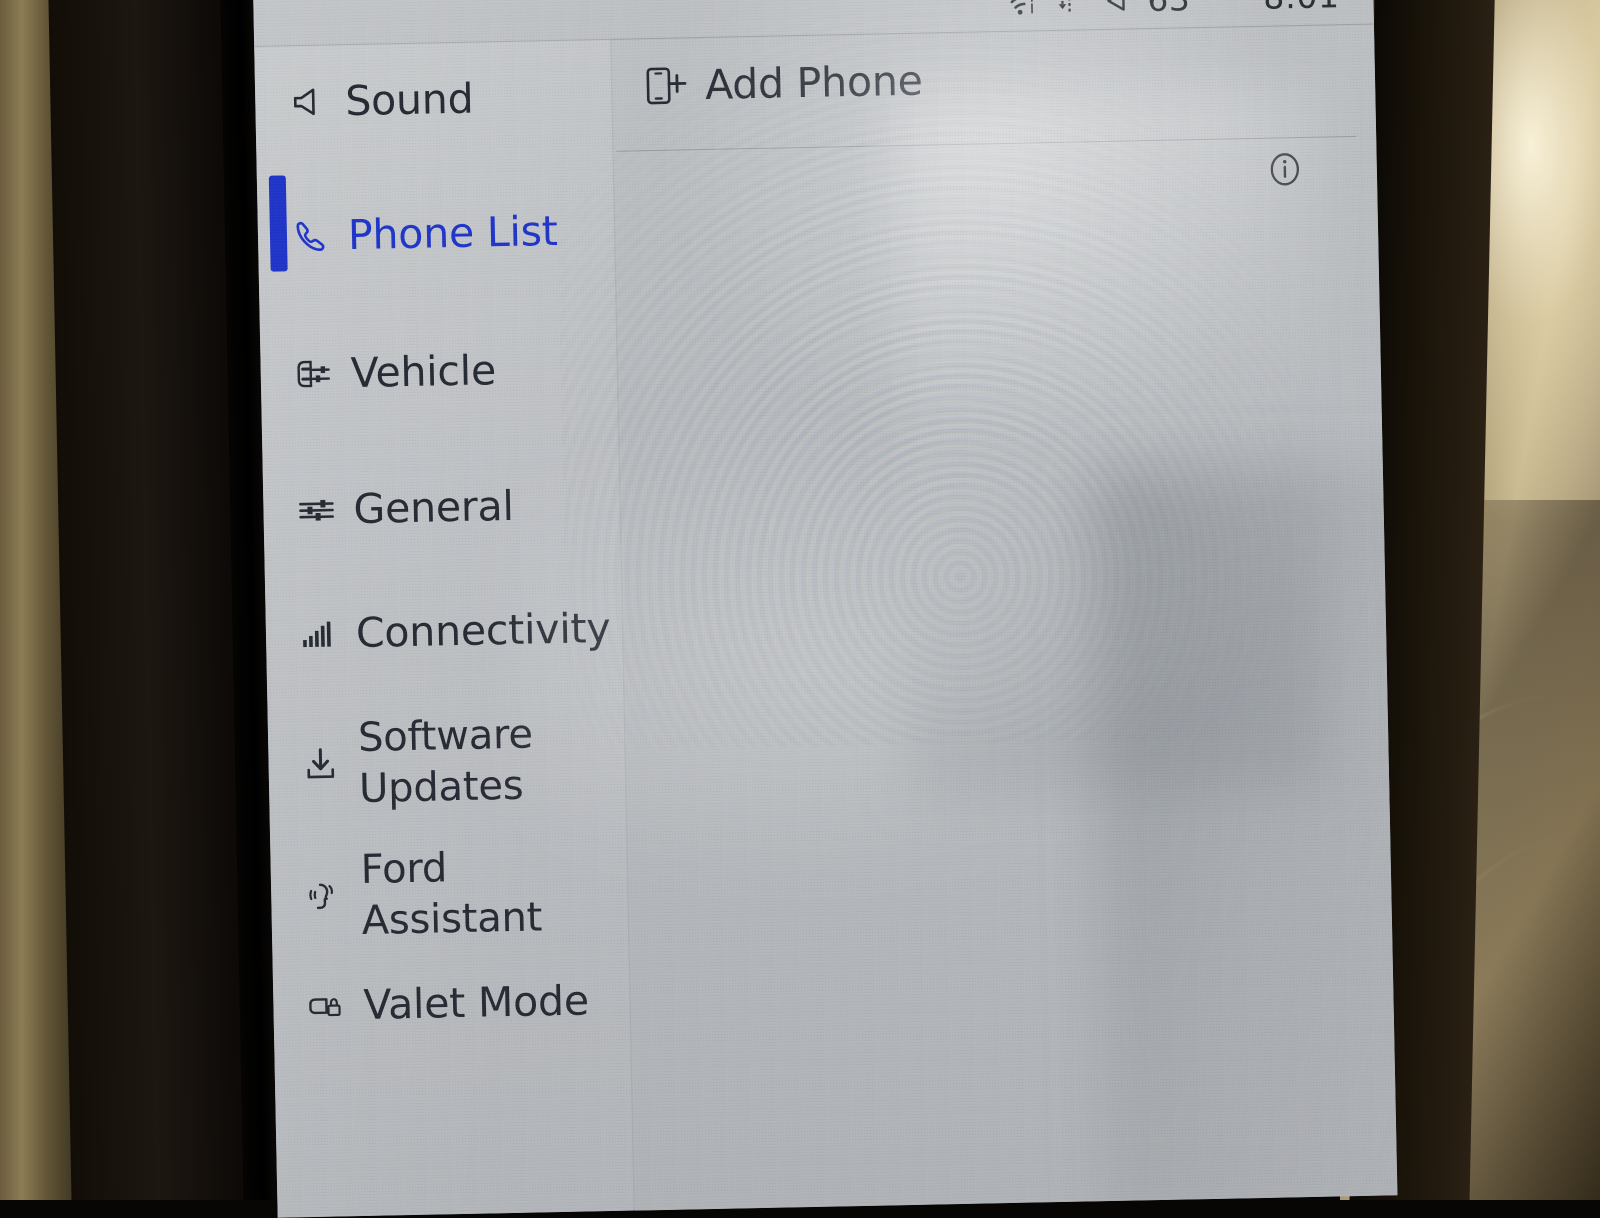 The image size is (1600, 1218). I want to click on sidebar-item-label: Valet Mode, so click(476, 1002).